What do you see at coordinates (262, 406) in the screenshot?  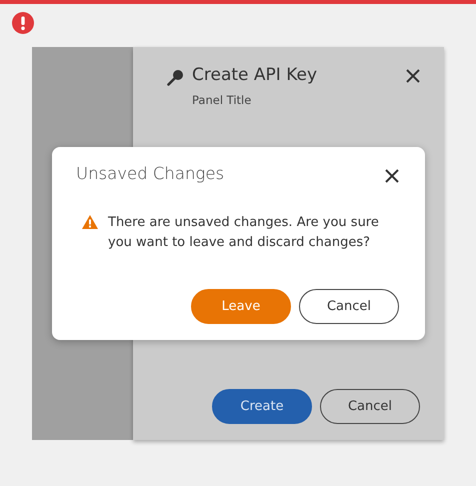 I see `primary-button: Create` at bounding box center [262, 406].